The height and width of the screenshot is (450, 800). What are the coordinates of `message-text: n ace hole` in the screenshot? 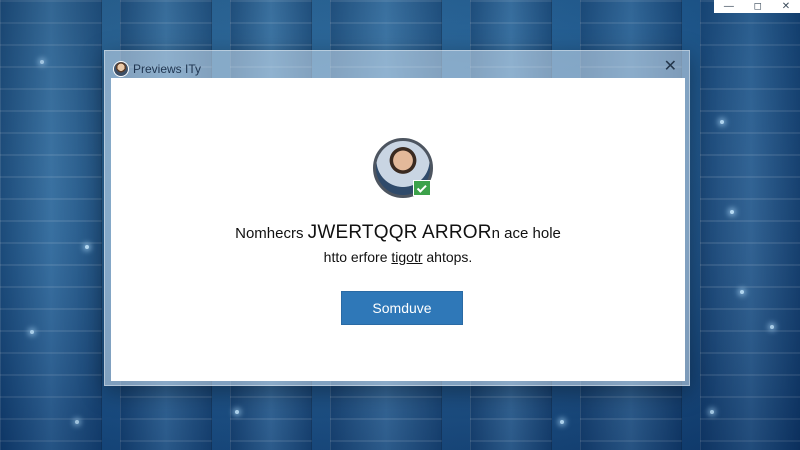 It's located at (526, 233).